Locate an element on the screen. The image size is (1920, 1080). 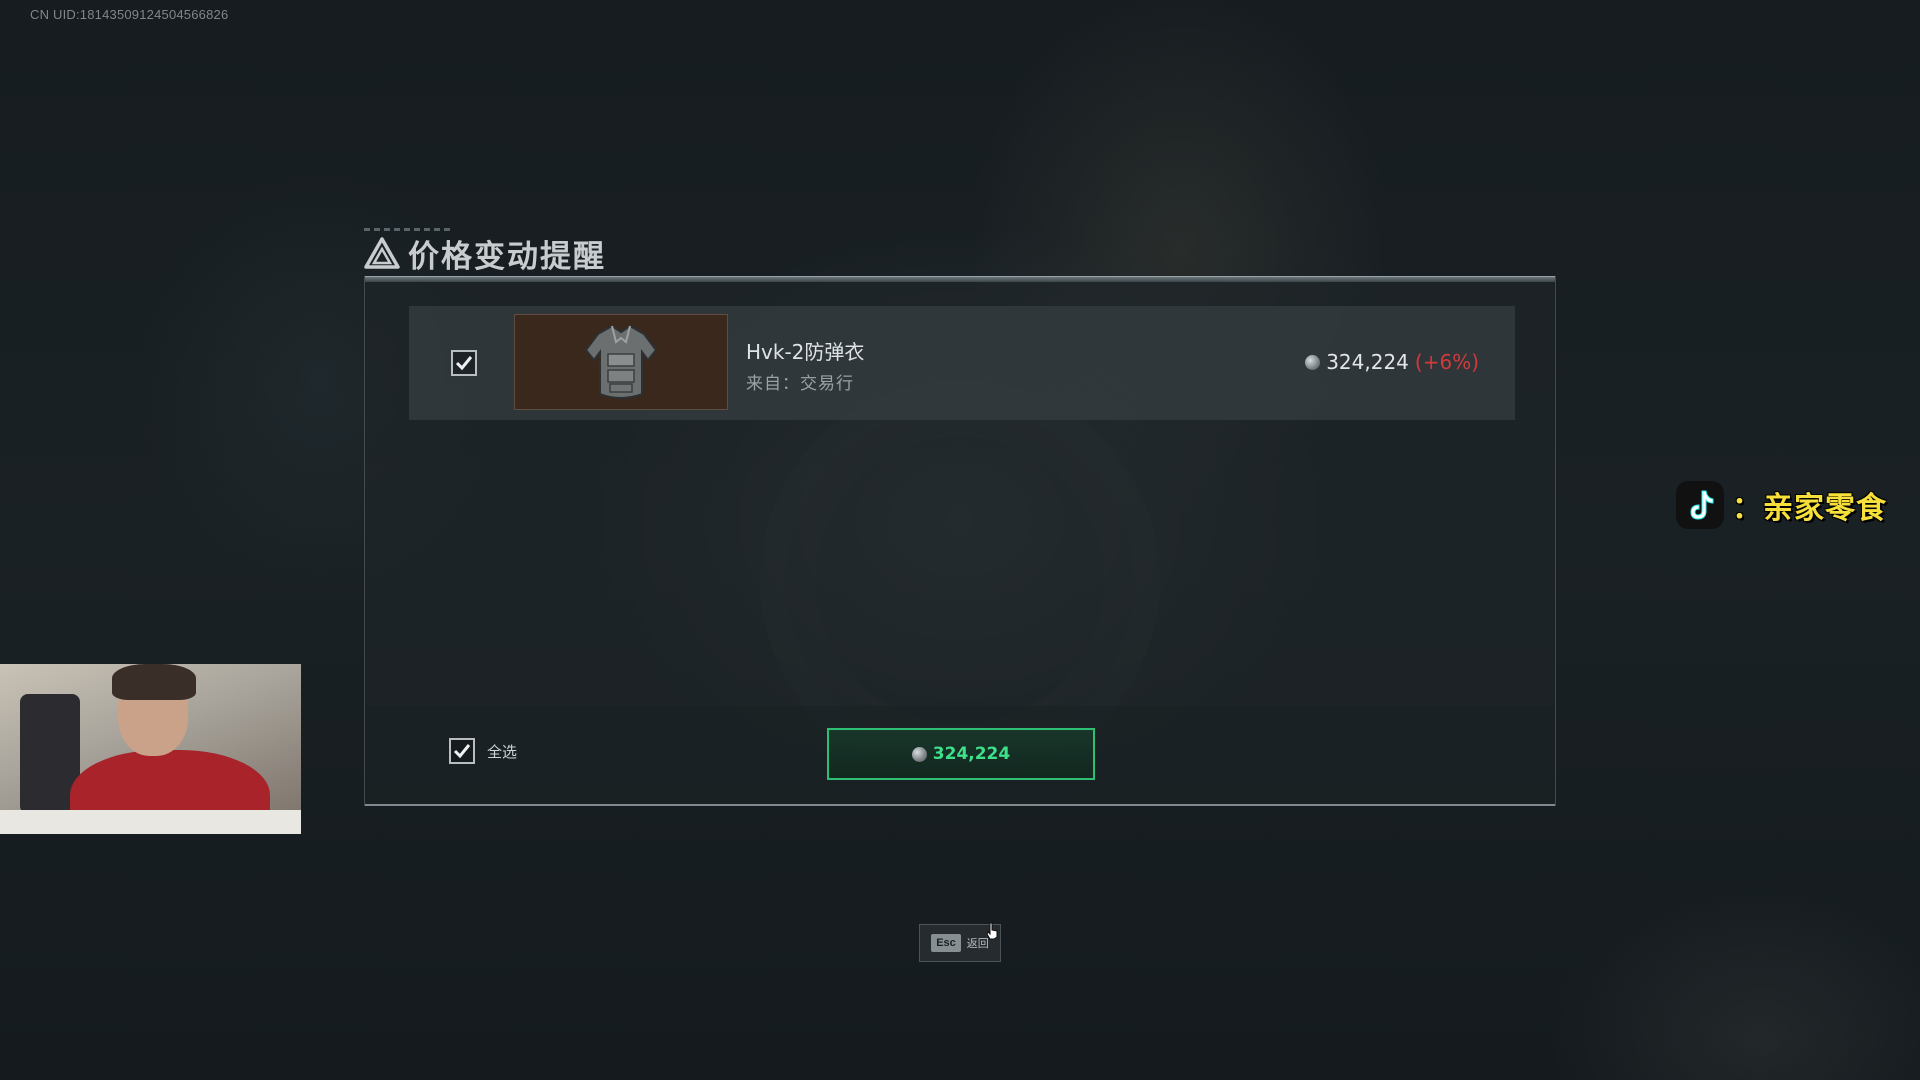
confirm-purchase-button: 324,224 is located at coordinates (961, 754).